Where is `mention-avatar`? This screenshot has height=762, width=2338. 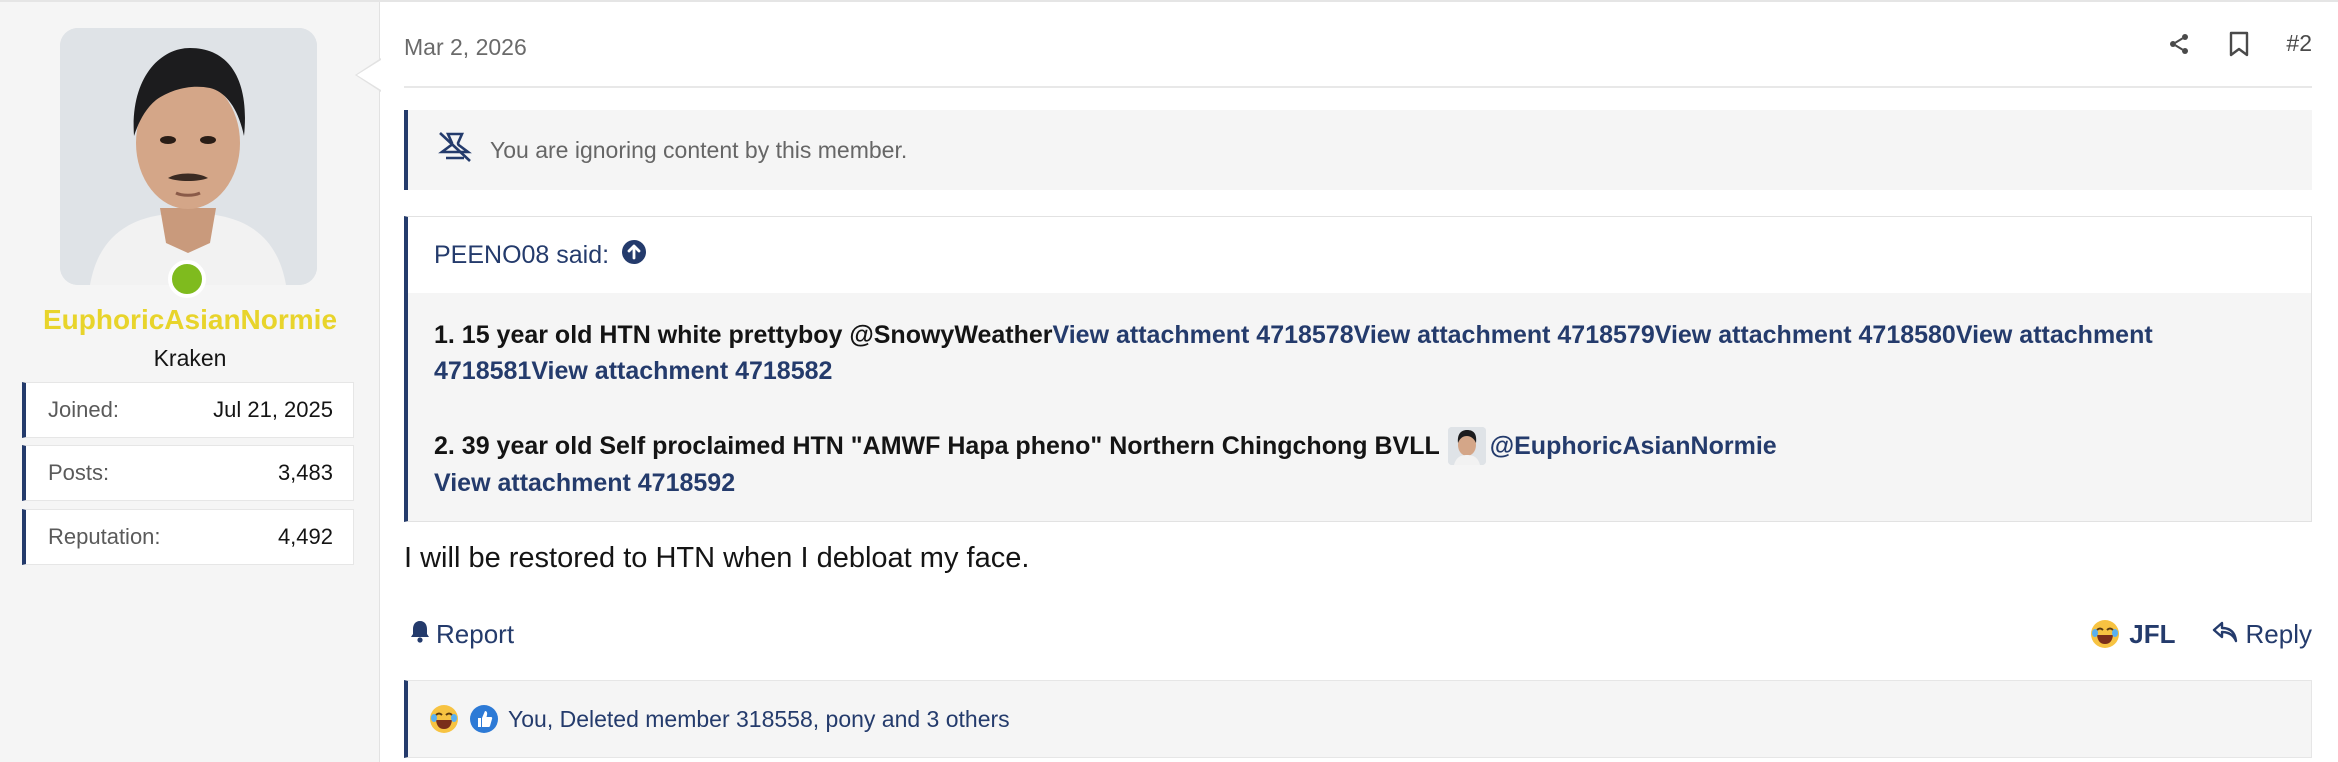 mention-avatar is located at coordinates (1466, 446).